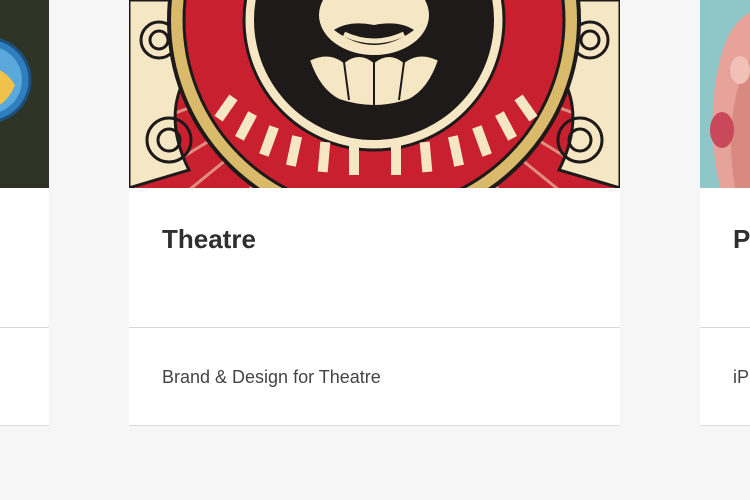 This screenshot has height=500, width=750. I want to click on portfolio-card-right: P iP, so click(725, 213).